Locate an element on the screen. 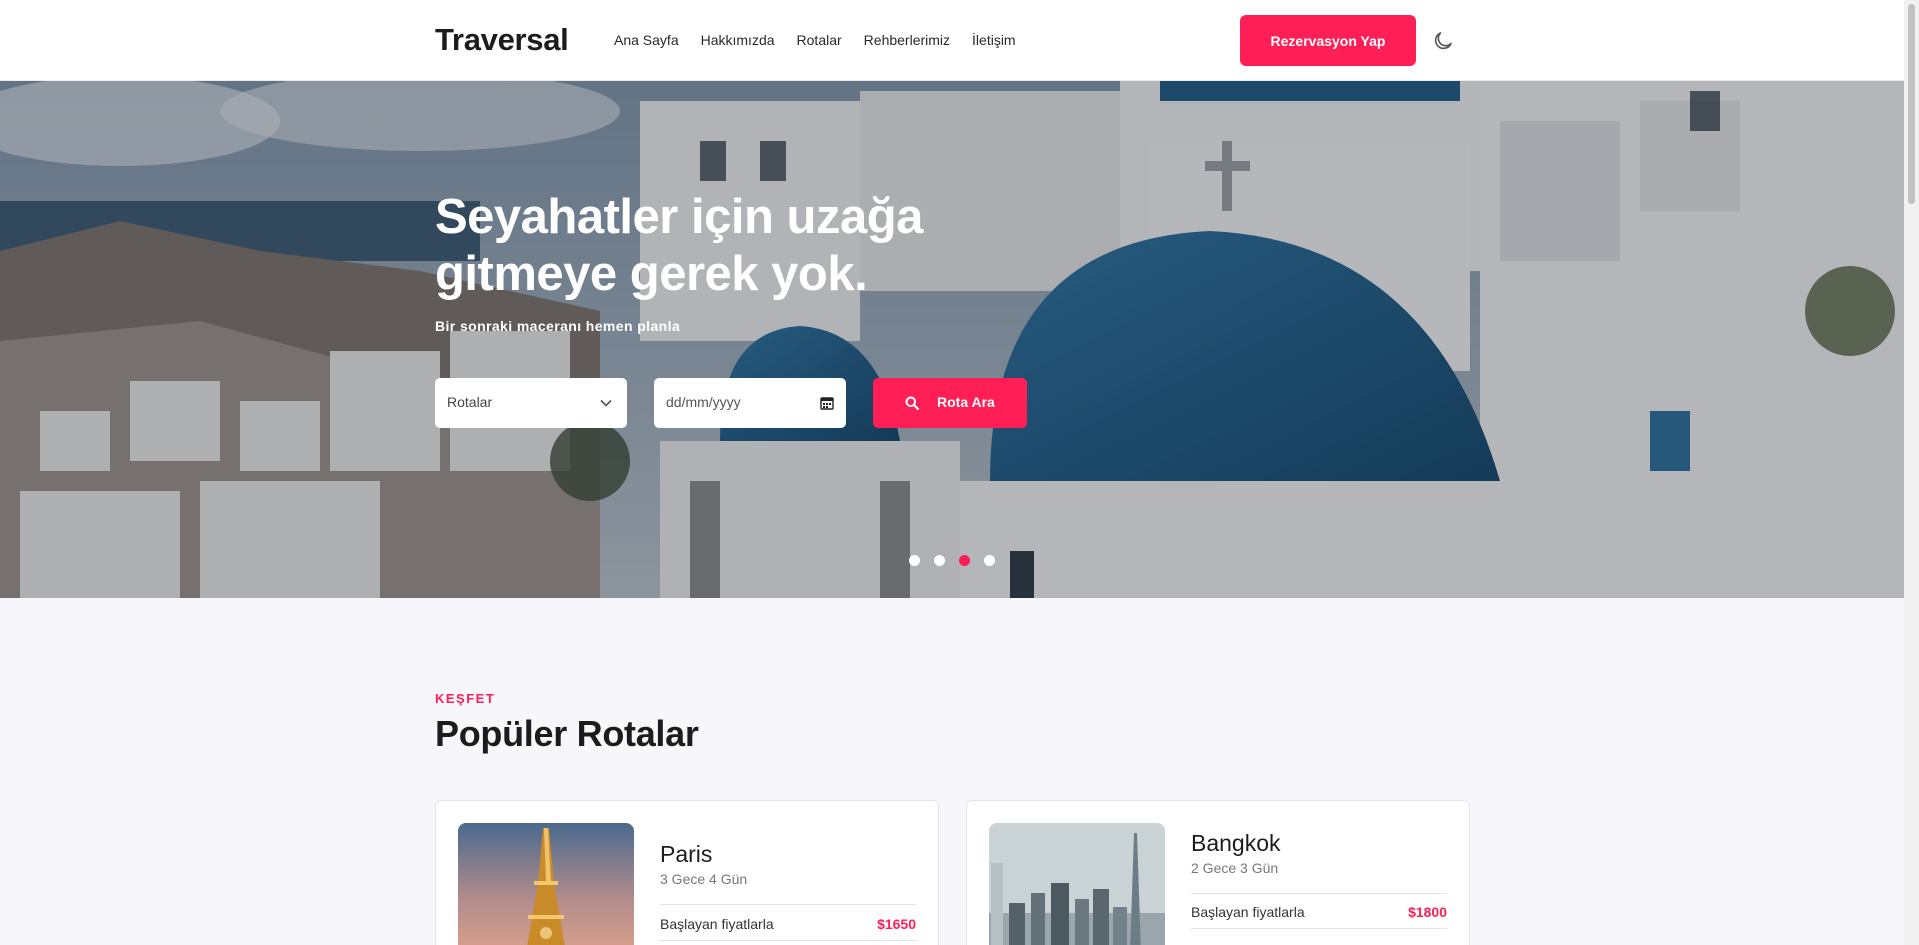 This screenshot has height=945, width=1919. calendar-icon is located at coordinates (827, 405).